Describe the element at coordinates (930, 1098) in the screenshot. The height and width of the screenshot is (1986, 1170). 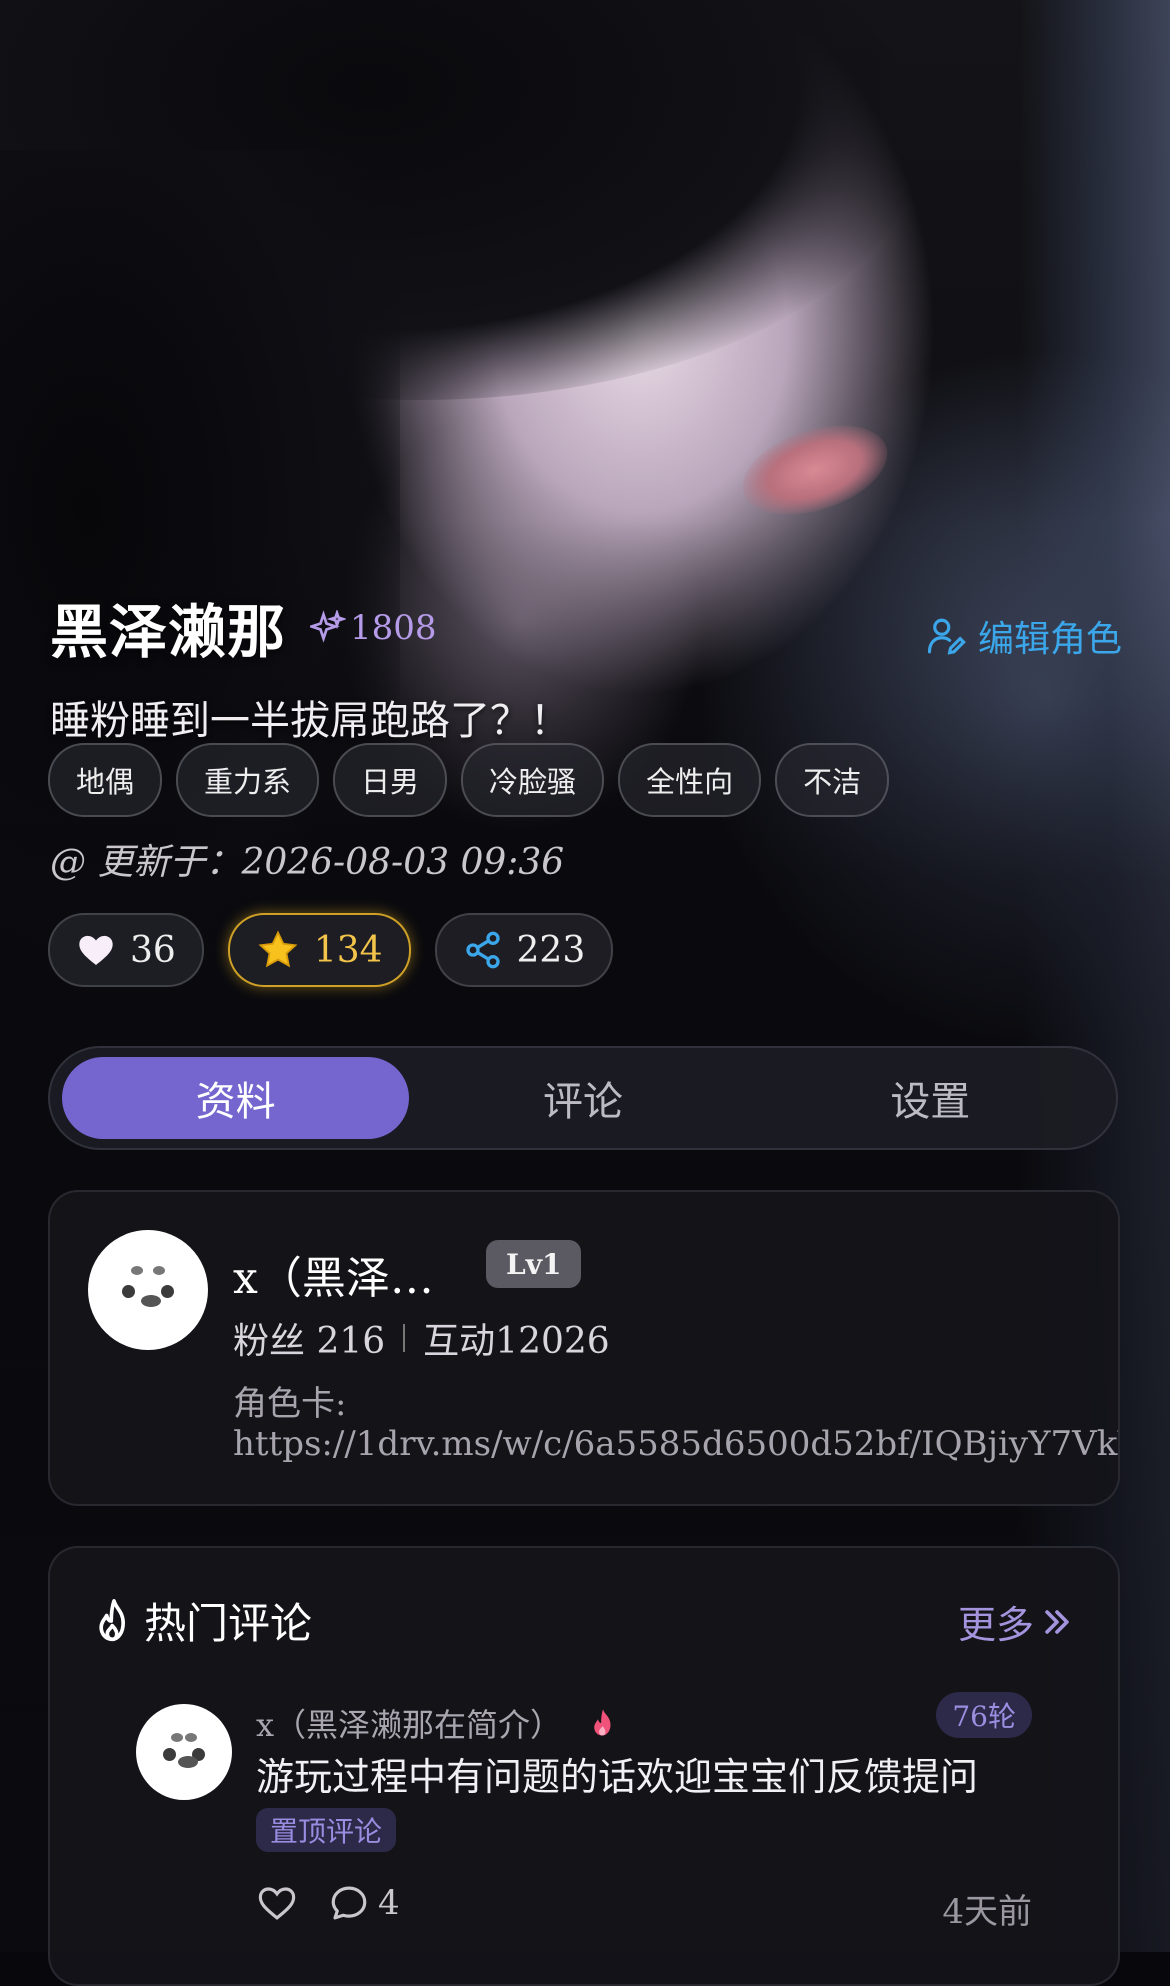
I see `tab-settings: 设置` at that location.